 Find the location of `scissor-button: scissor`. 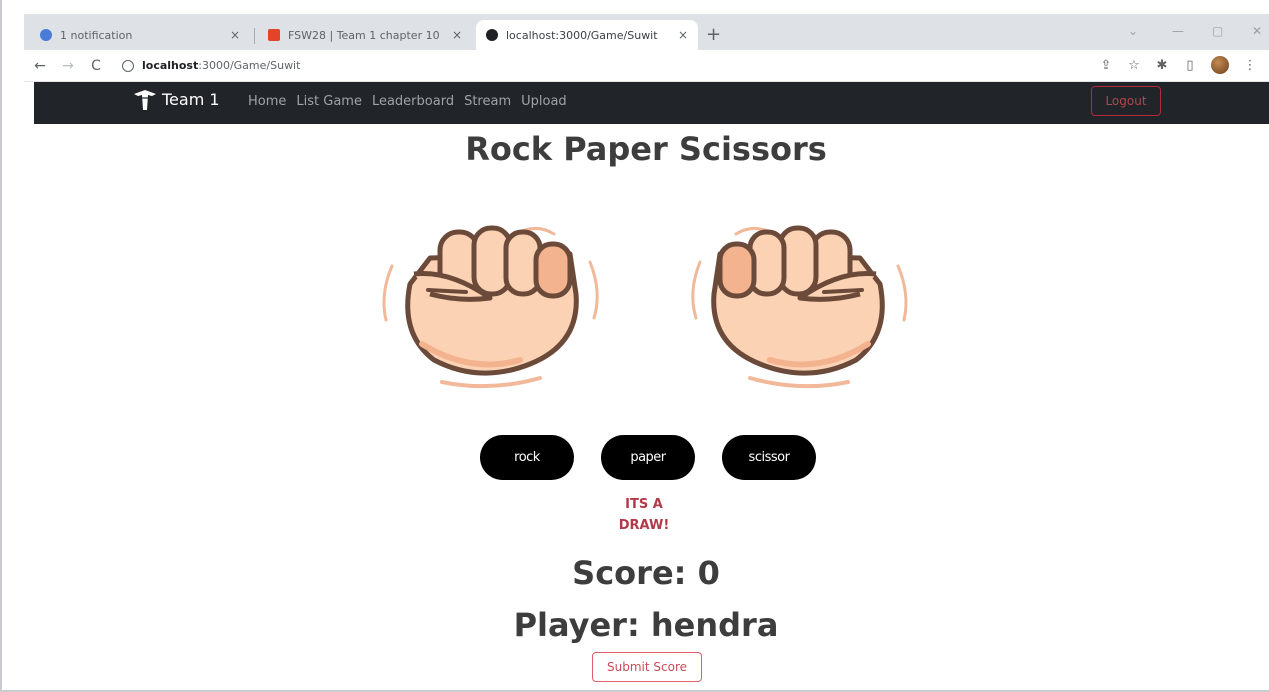

scissor-button: scissor is located at coordinates (769, 457).